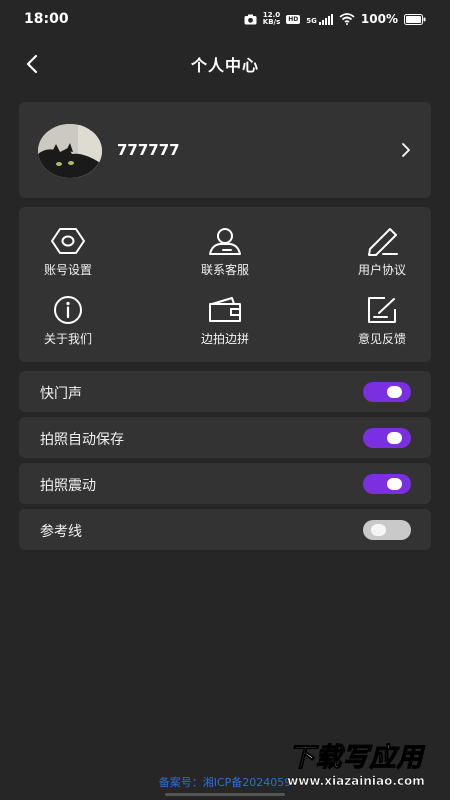 The height and width of the screenshot is (800, 450). What do you see at coordinates (68, 256) in the screenshot?
I see `menu-item-account-settings: 账号设置` at bounding box center [68, 256].